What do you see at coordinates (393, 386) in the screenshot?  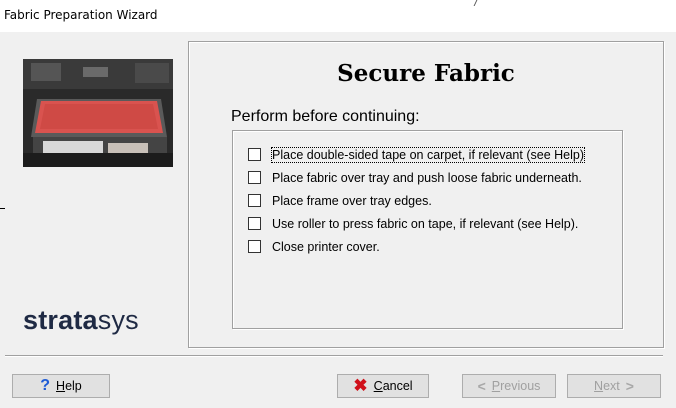 I see `cancel-button-label: Cancel` at bounding box center [393, 386].